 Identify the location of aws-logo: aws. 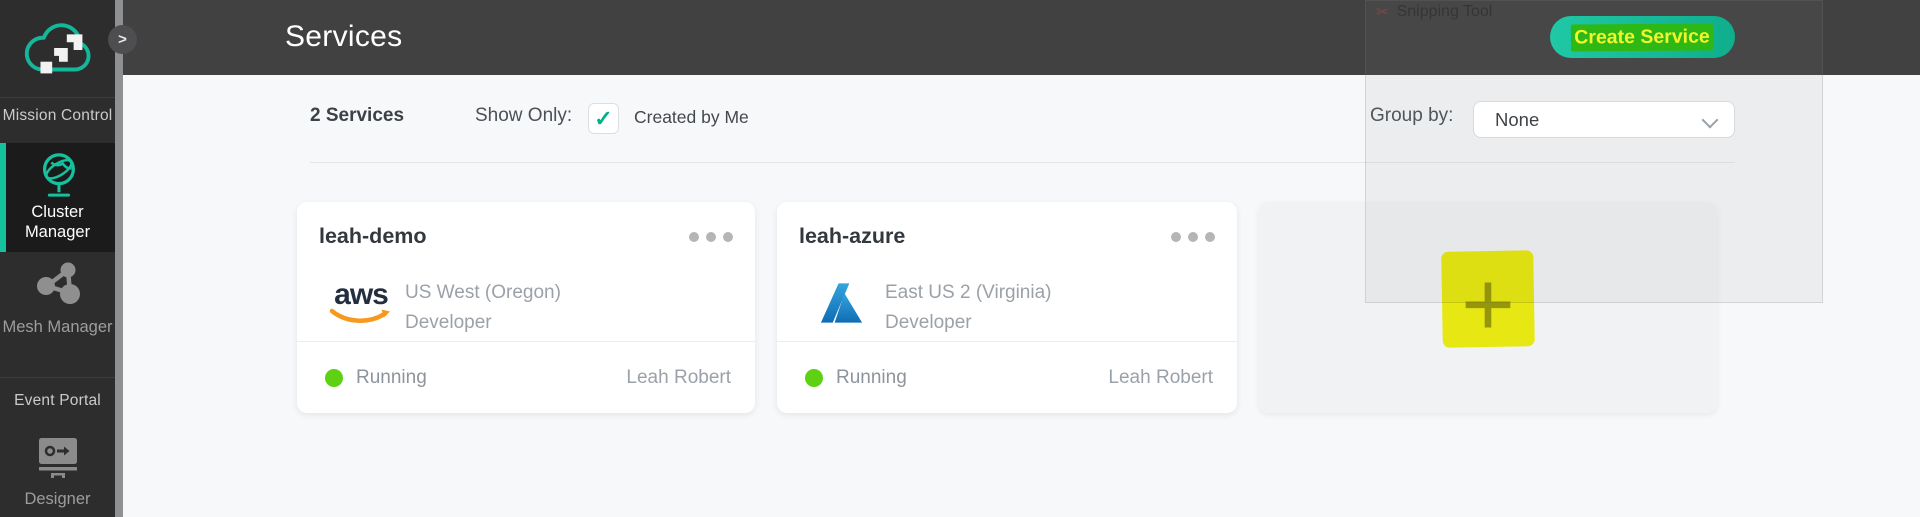
(361, 303).